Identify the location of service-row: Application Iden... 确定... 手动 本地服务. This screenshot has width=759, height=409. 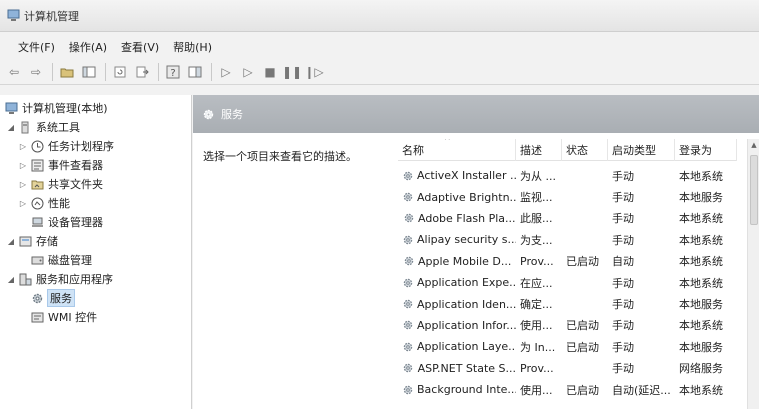
(567, 303).